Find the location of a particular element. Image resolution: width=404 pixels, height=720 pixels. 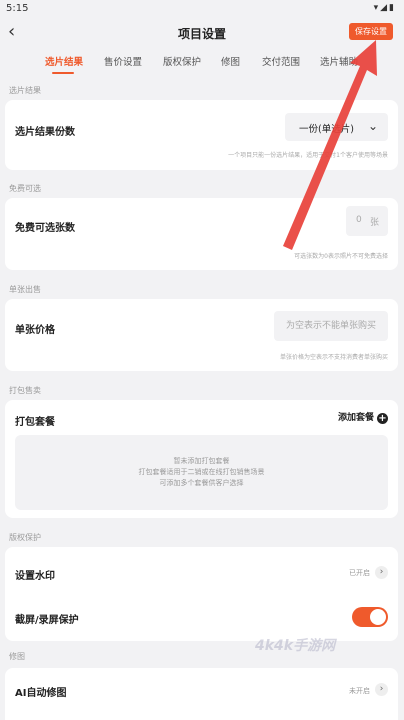

free-card: 免费可选张数 0 张 可选张数为0表示照片不可免费选择 is located at coordinates (201, 234).